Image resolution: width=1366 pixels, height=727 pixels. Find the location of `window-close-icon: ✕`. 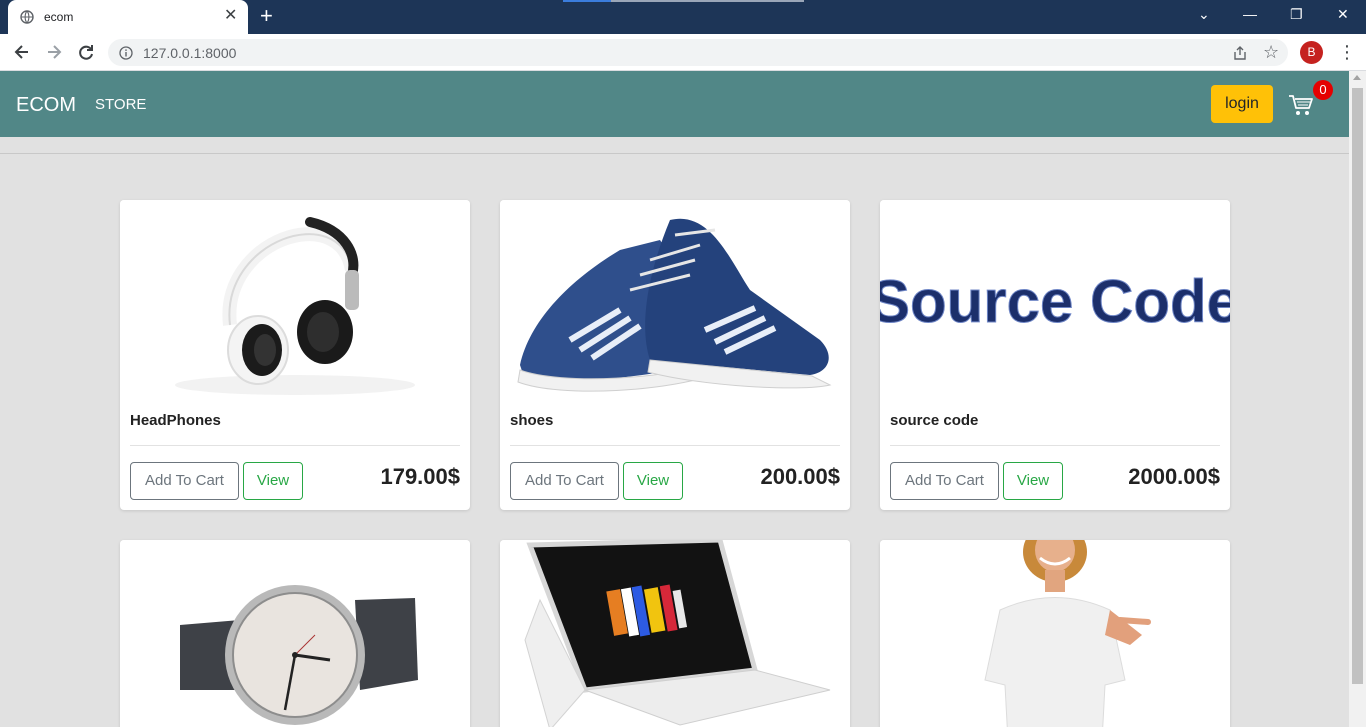

window-close-icon: ✕ is located at coordinates (1343, 14).